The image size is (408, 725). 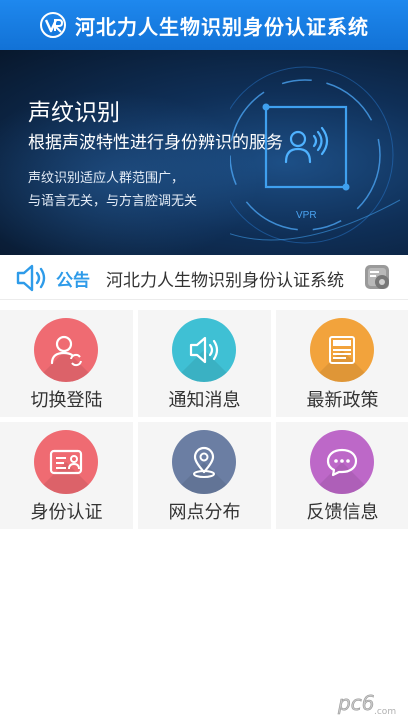 I want to click on settings-icon, so click(x=377, y=277).